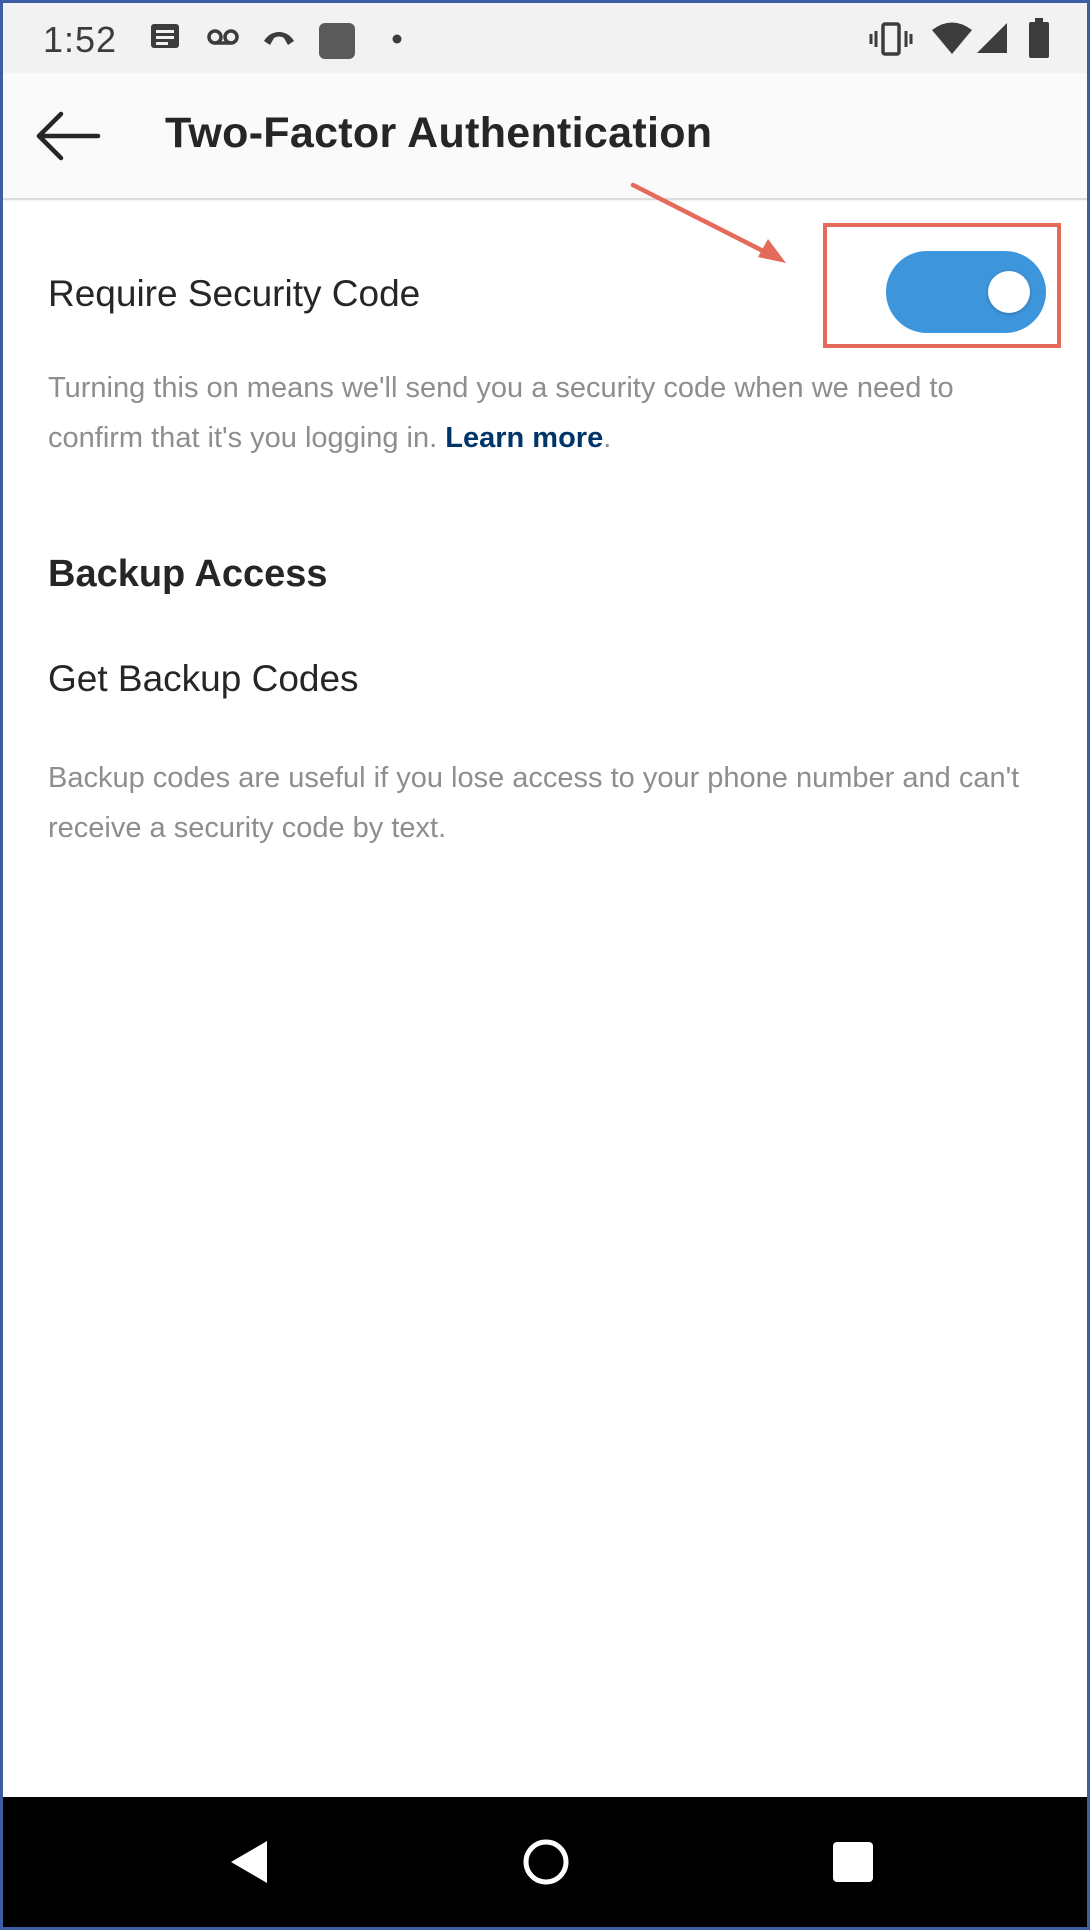  Describe the element at coordinates (708, 222) in the screenshot. I see `annotation-arrow-icon` at that location.